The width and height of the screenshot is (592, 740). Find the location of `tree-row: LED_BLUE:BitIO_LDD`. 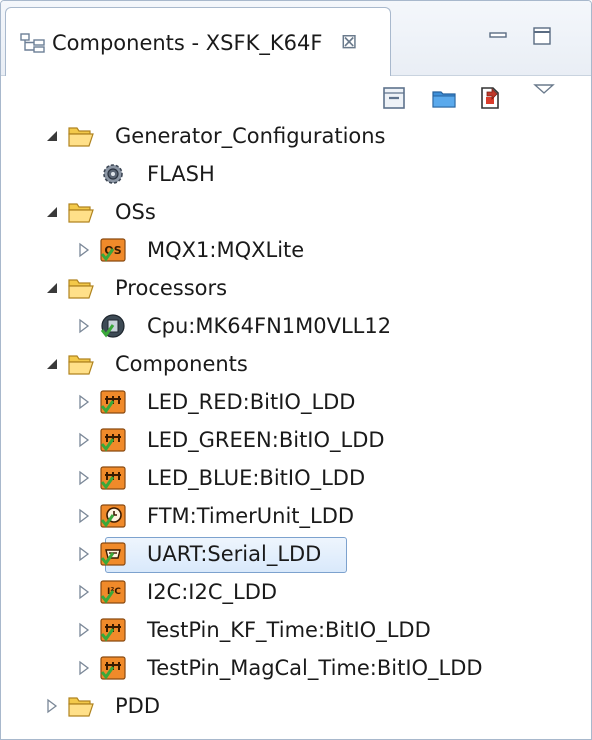

tree-row: LED_BLUE:BitIO_LDD is located at coordinates (296, 478).